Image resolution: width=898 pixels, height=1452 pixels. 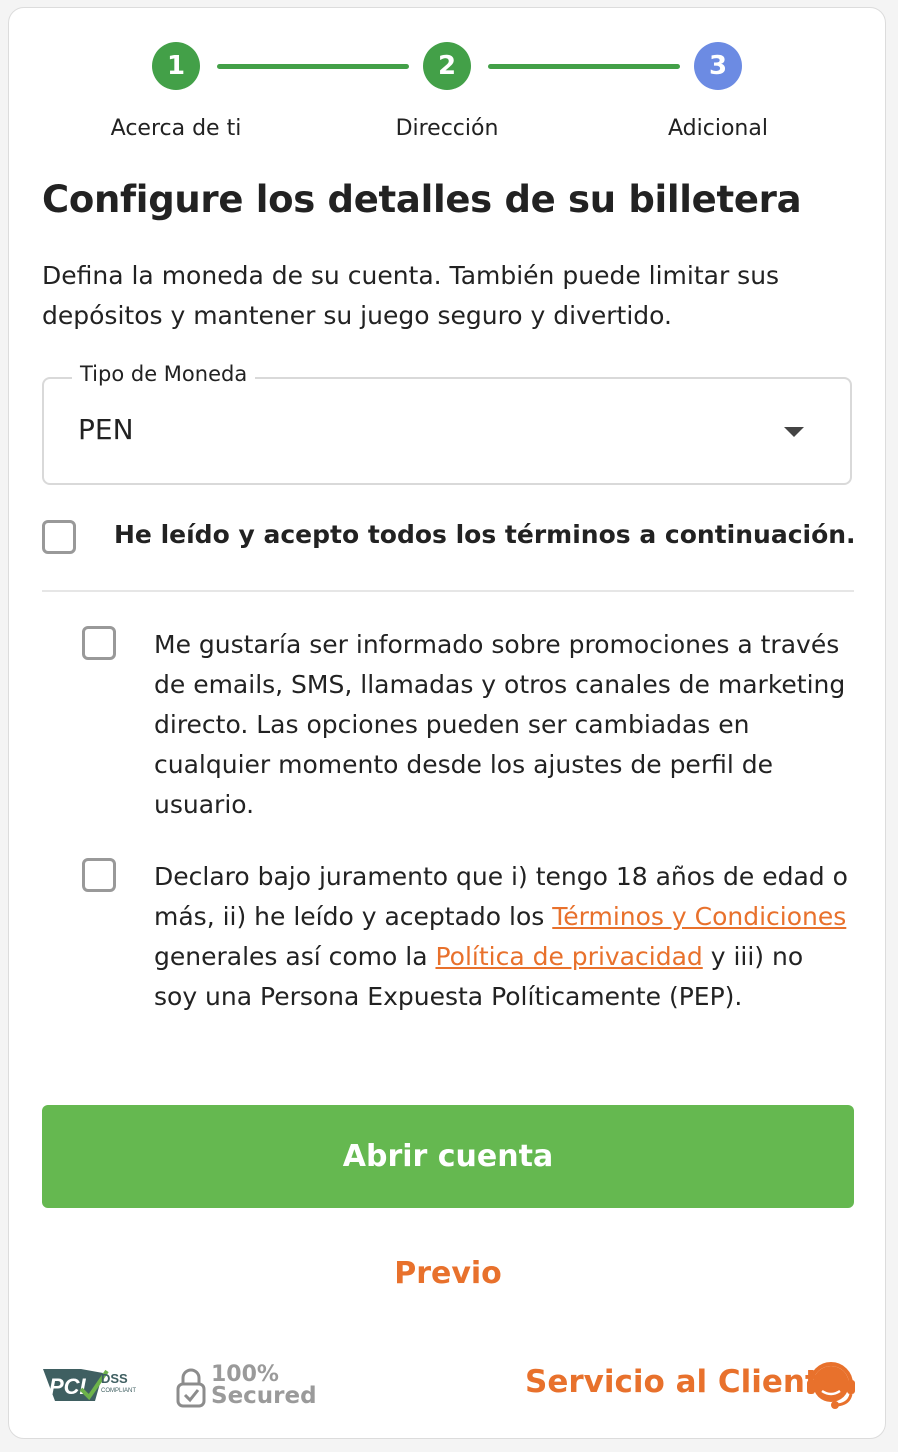 I want to click on open-account-button: Abrir cuenta, so click(x=448, y=1156).